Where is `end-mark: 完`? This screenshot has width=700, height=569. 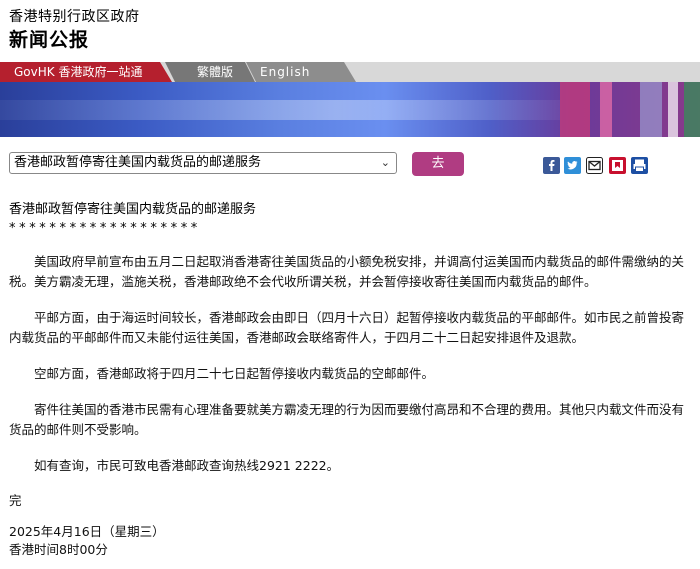
end-mark: 完 is located at coordinates (15, 500).